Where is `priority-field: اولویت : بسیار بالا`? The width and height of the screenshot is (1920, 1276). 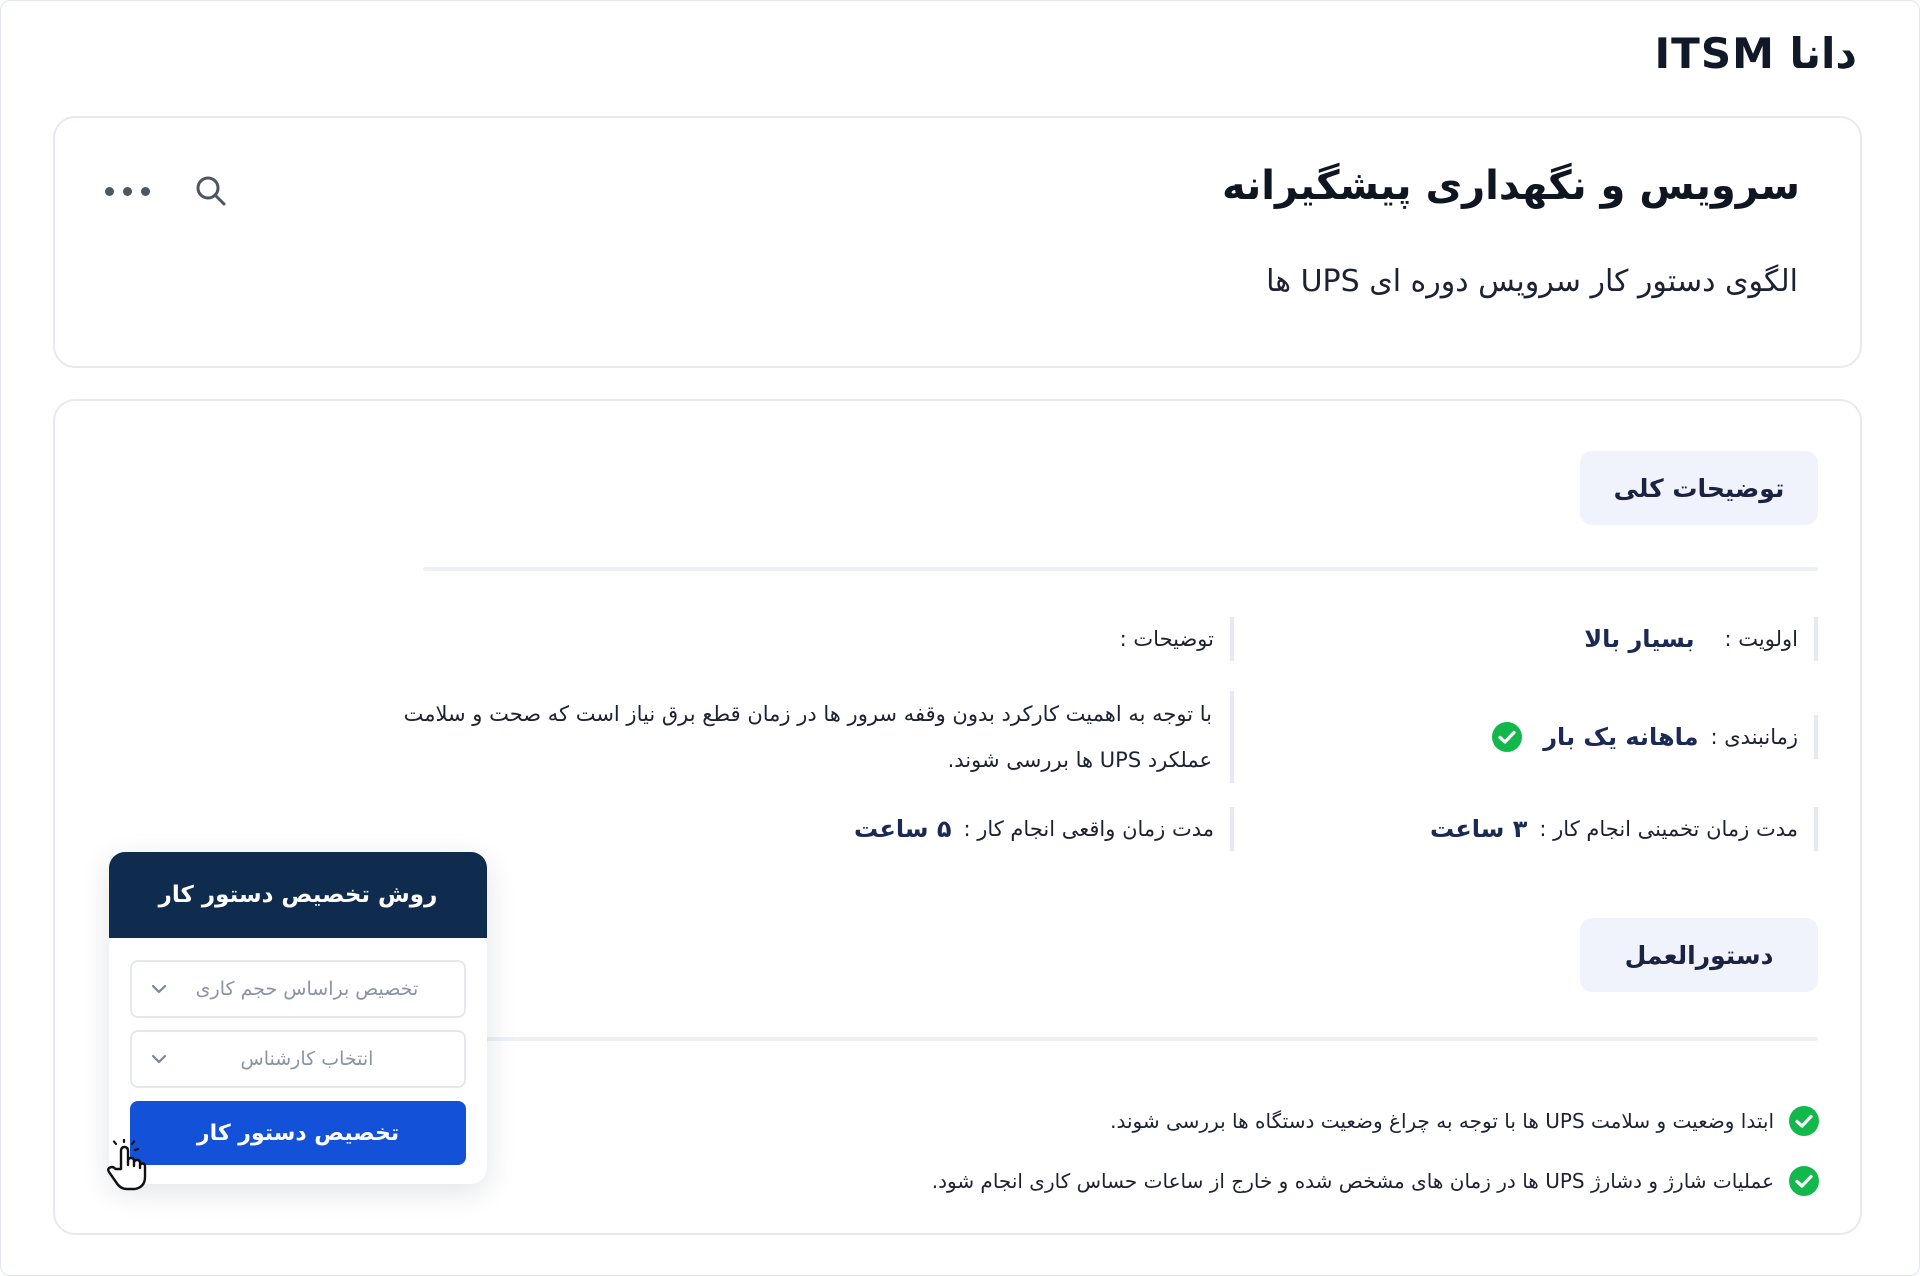 priority-field: اولویت : بسیار بالا is located at coordinates (1701, 639).